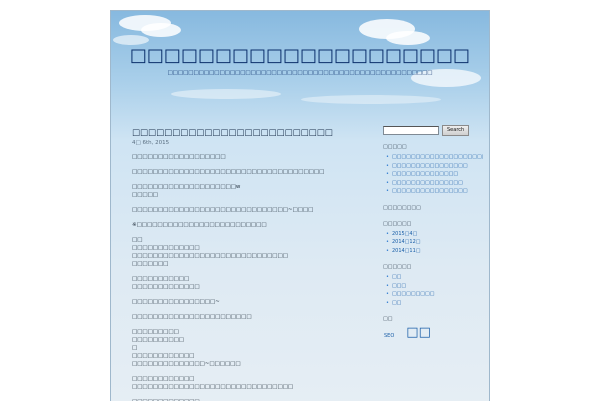 This screenshot has width=600, height=401. Describe the element at coordinates (158, 340) in the screenshot. I see `post-line: □□□□□□□□□□` at that location.